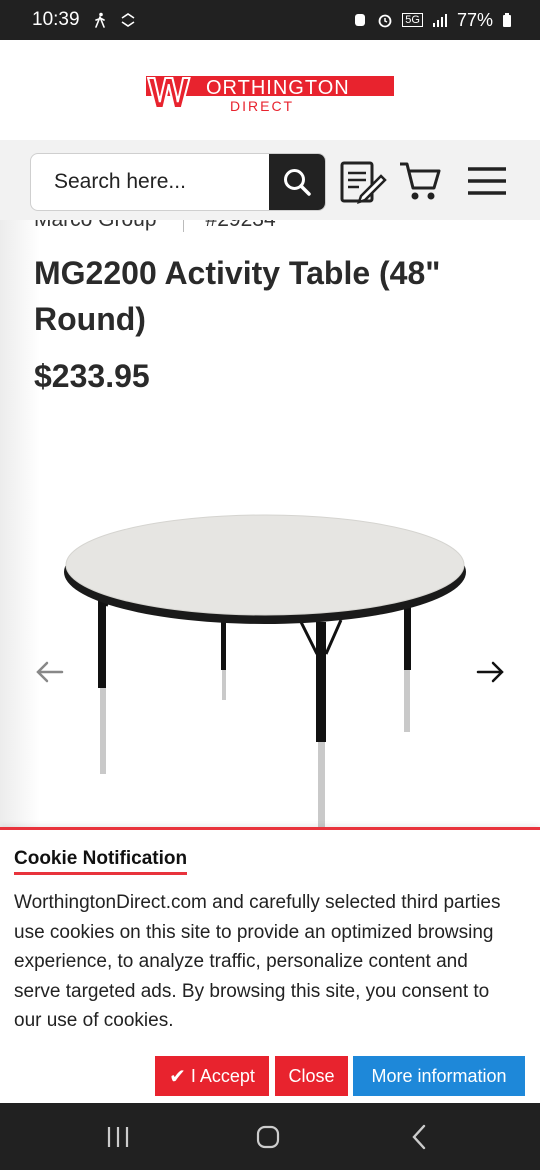 The width and height of the screenshot is (540, 1170). Describe the element at coordinates (101, 861) in the screenshot. I see `cookie-title: Cookie Notification` at that location.